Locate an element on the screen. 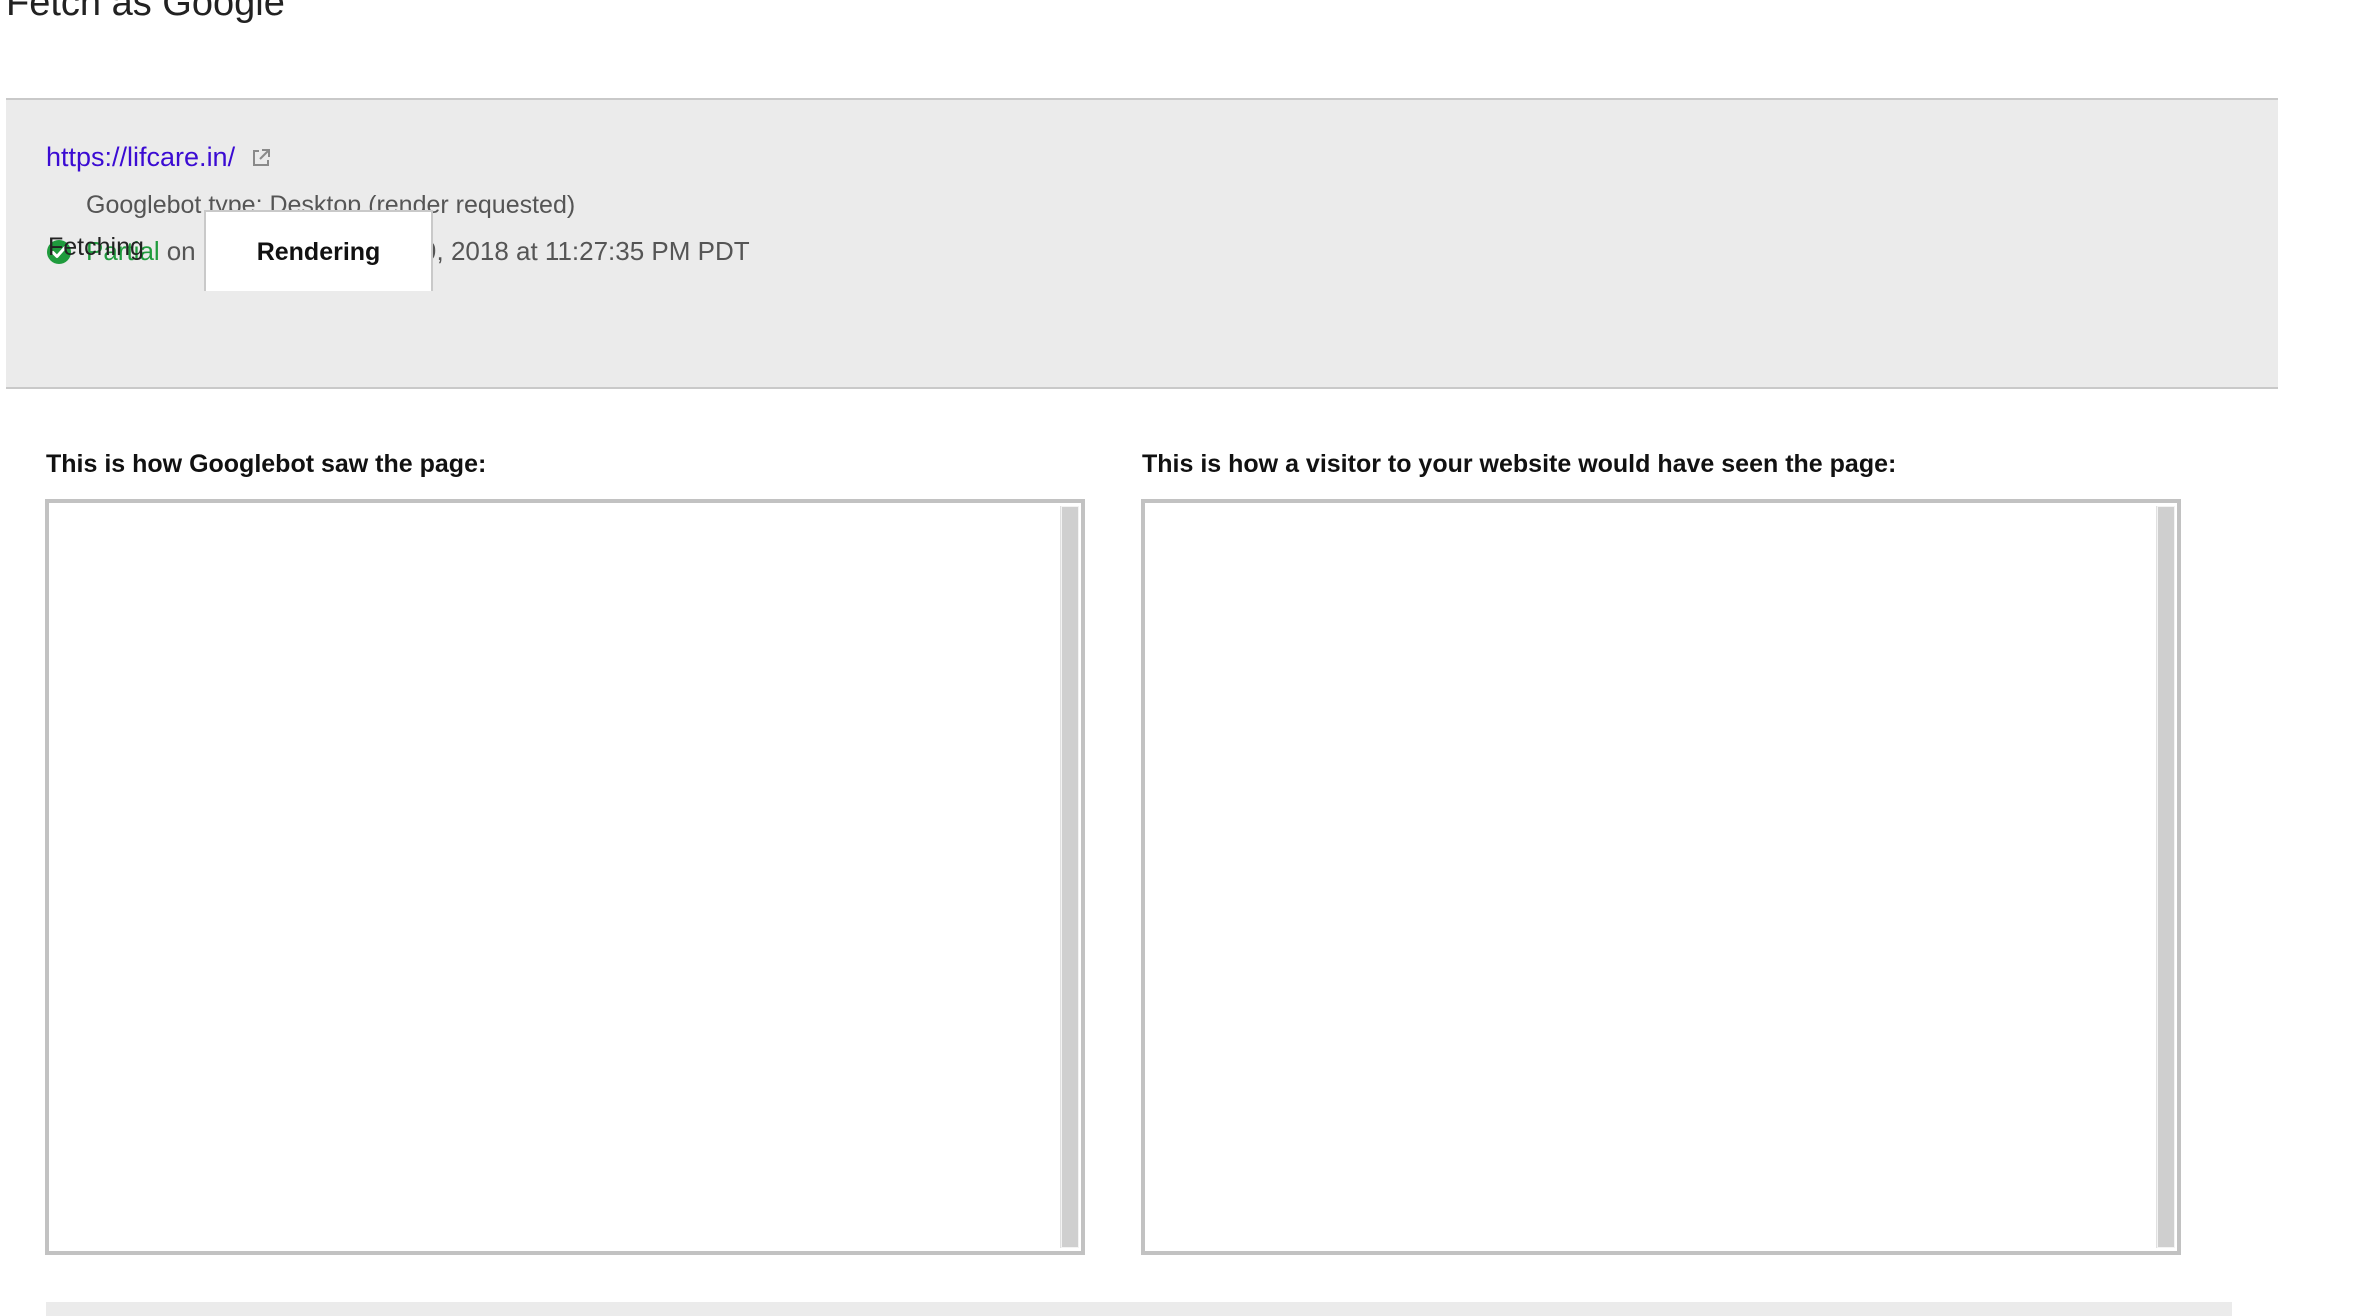 The height and width of the screenshot is (1316, 2372). googlebot-frame-scroll-thumb is located at coordinates (1070, 877).